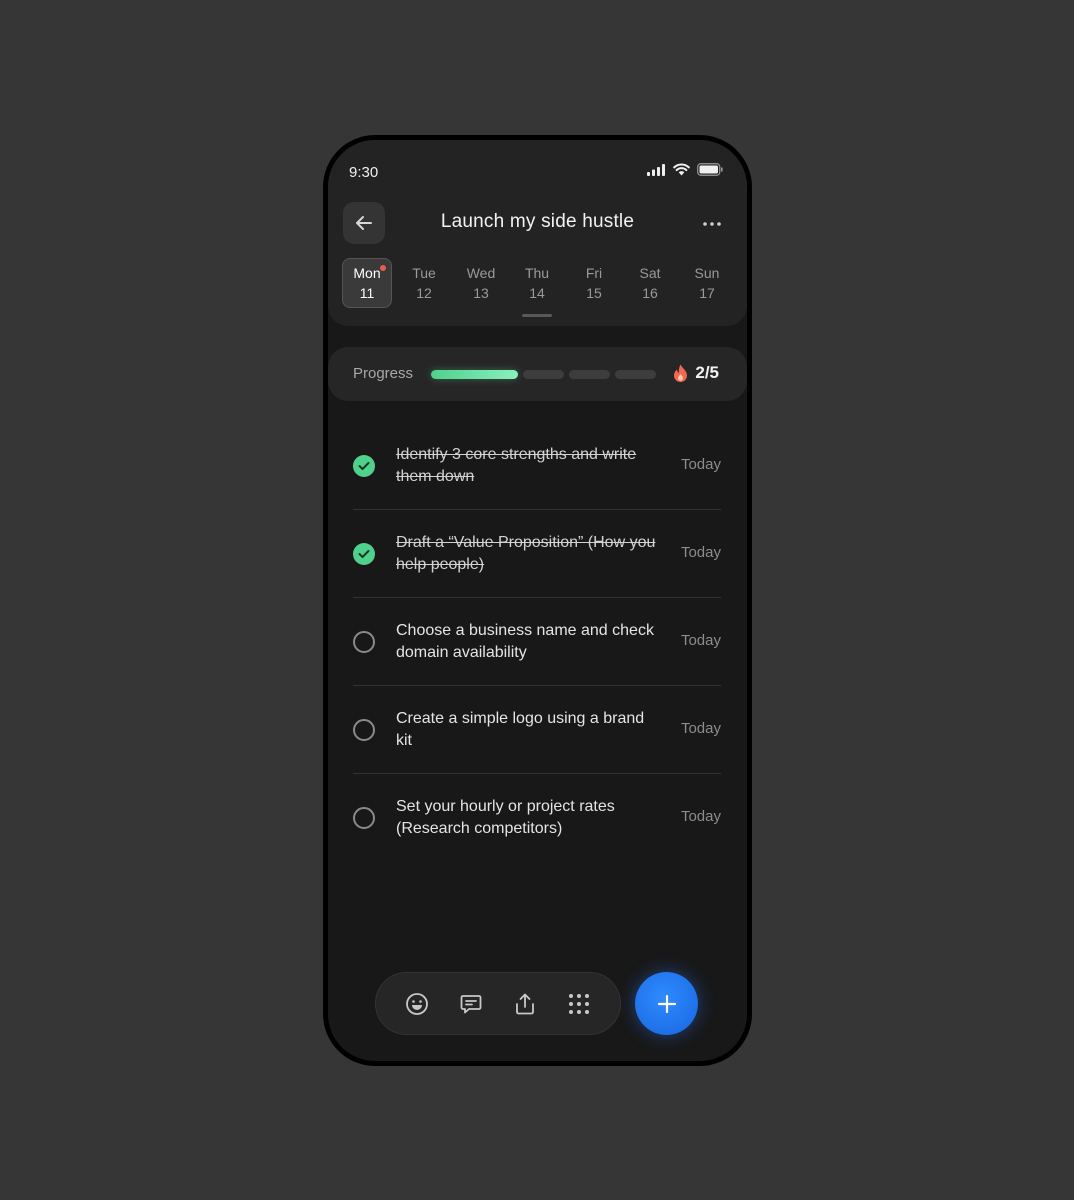 This screenshot has height=1200, width=1074. I want to click on more-horizontal-icon, so click(712, 224).